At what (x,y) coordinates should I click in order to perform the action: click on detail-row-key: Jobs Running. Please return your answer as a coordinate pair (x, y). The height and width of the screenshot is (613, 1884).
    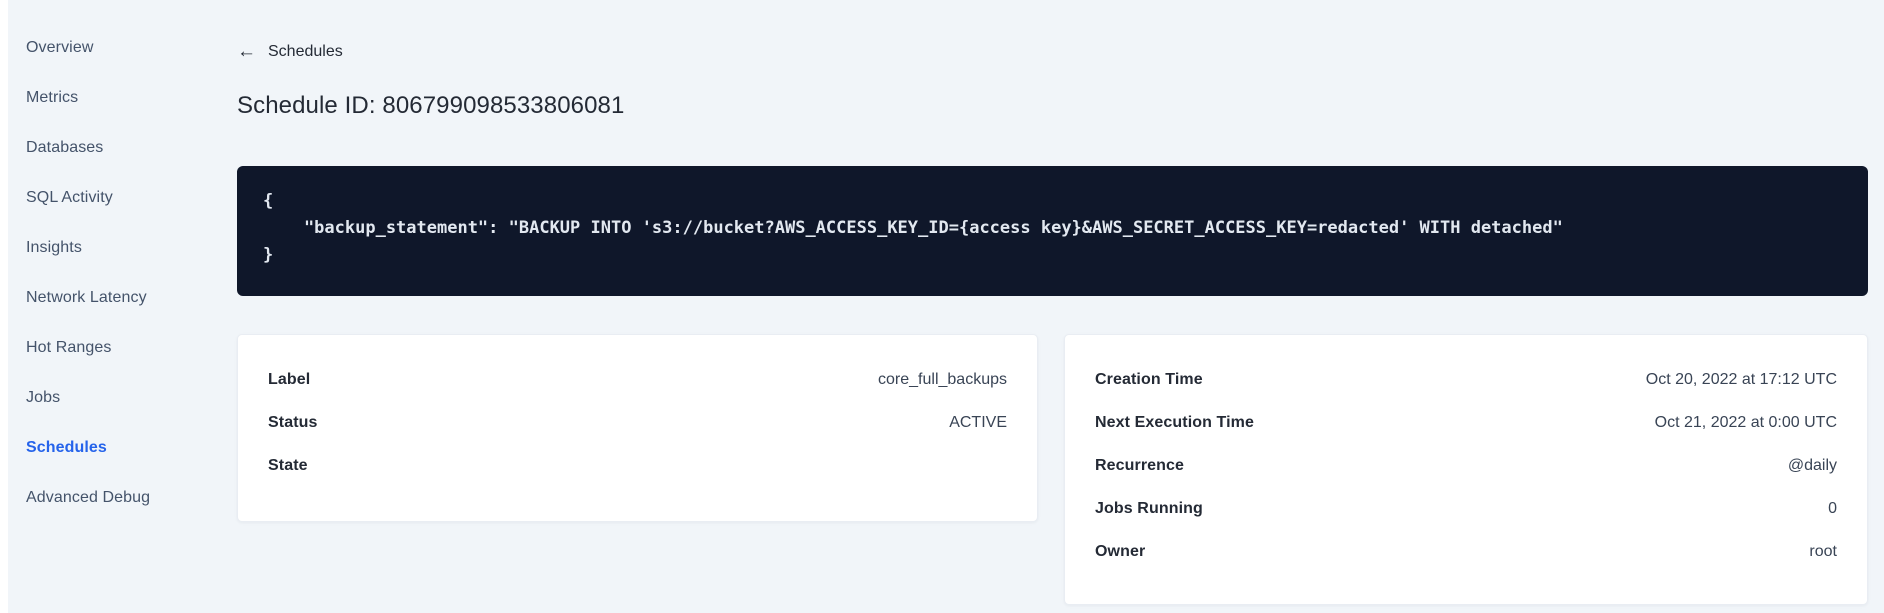
    Looking at the image, I should click on (1149, 508).